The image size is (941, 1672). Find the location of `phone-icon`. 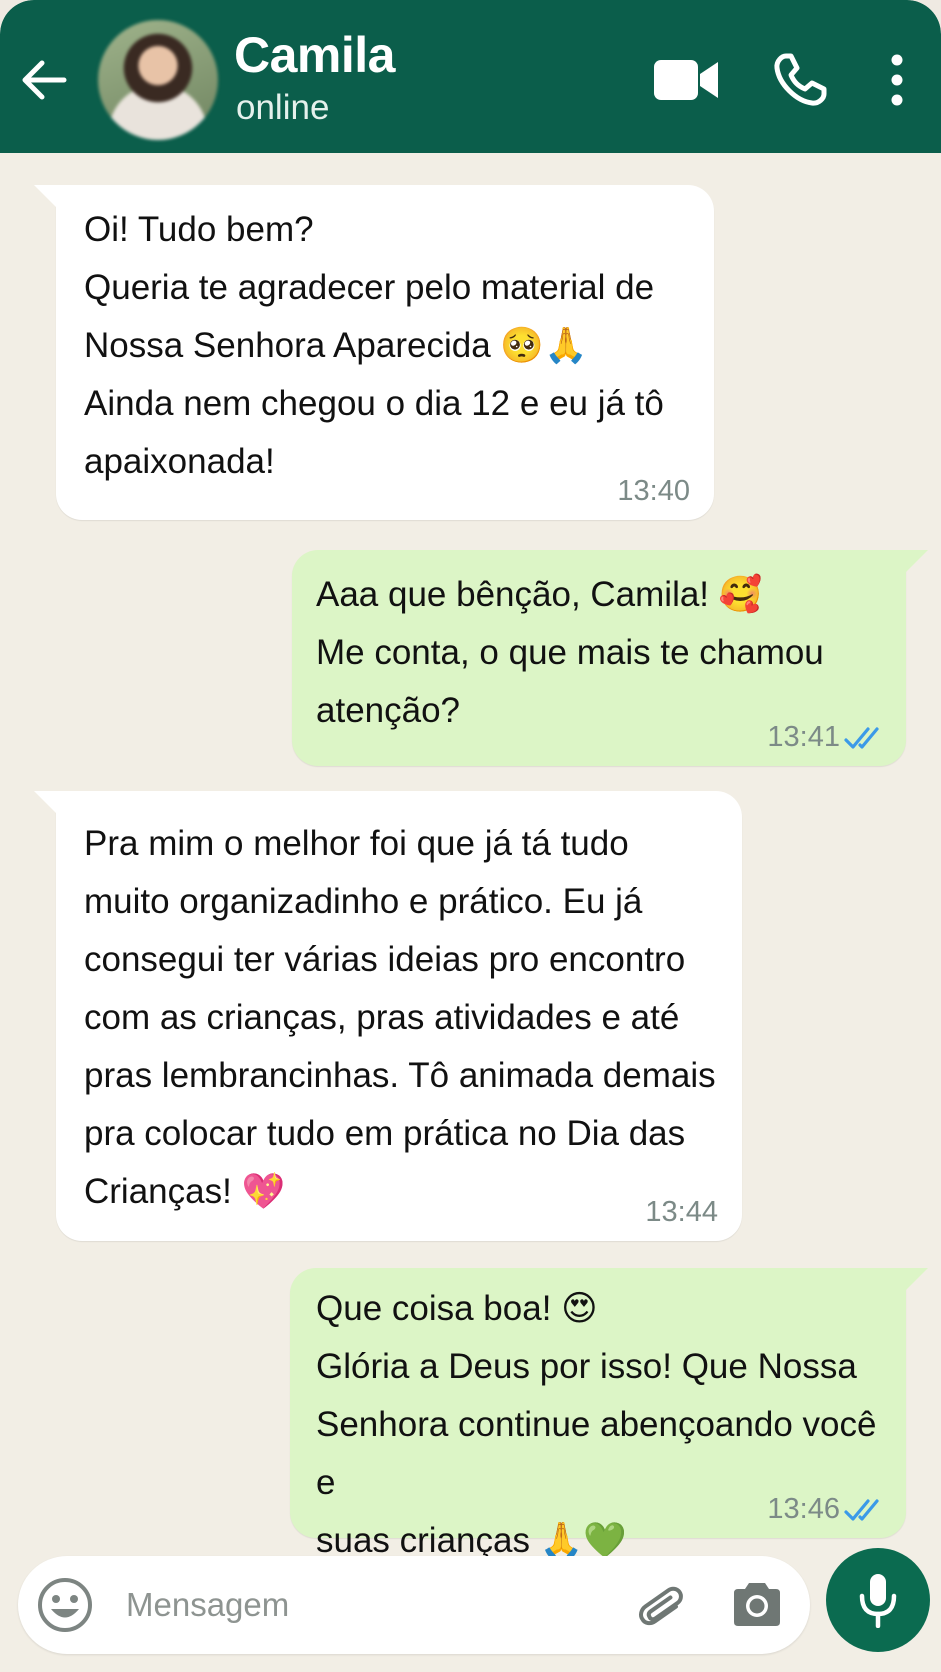

phone-icon is located at coordinates (800, 80).